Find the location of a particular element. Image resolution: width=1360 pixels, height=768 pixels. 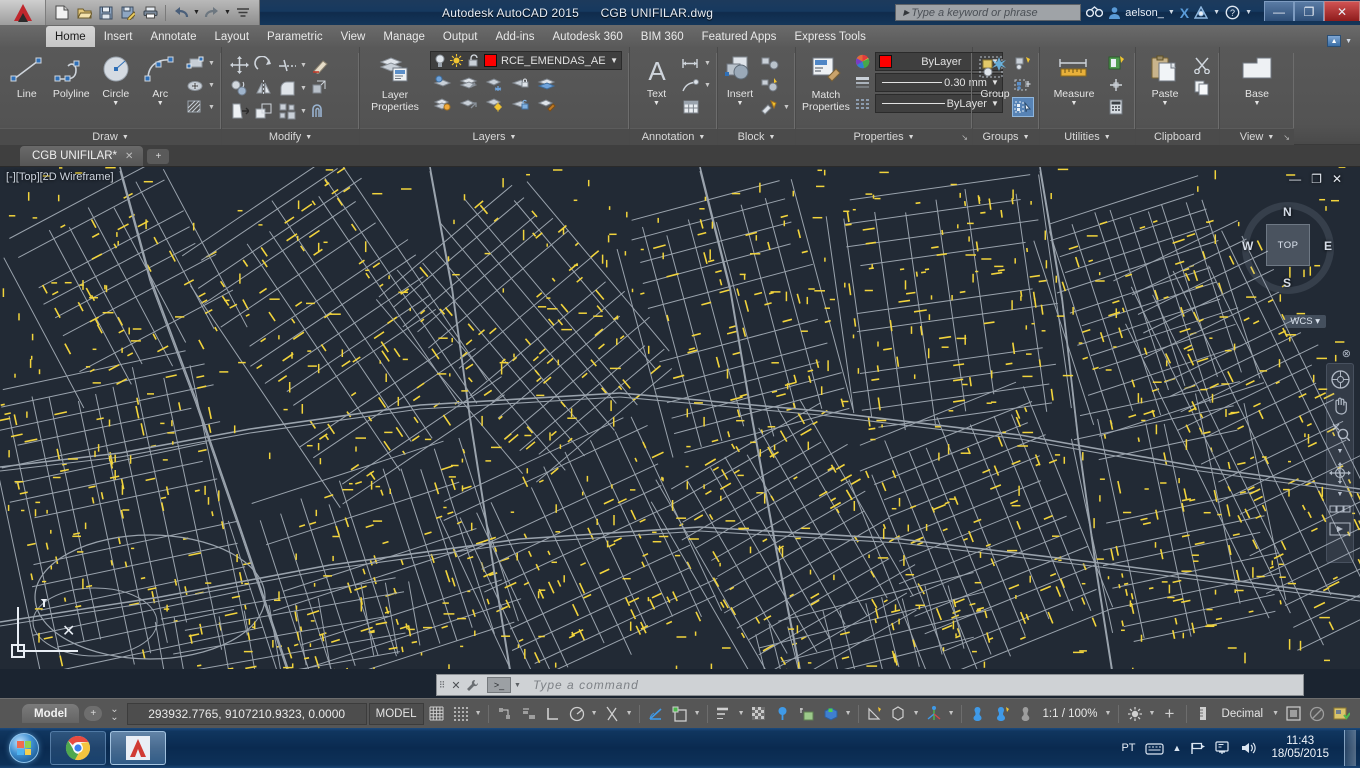

osnap-track-dropdown-icon: ▼ is located at coordinates (629, 713).